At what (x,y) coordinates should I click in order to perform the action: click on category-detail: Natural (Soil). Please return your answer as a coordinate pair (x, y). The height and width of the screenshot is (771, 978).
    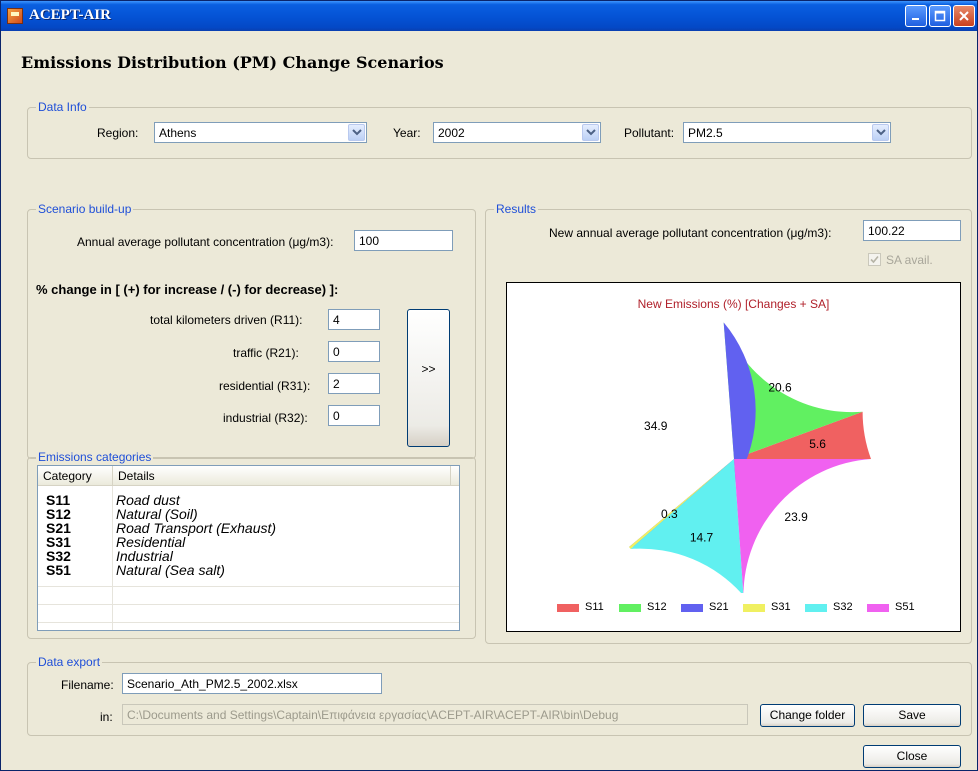
    Looking at the image, I should click on (157, 514).